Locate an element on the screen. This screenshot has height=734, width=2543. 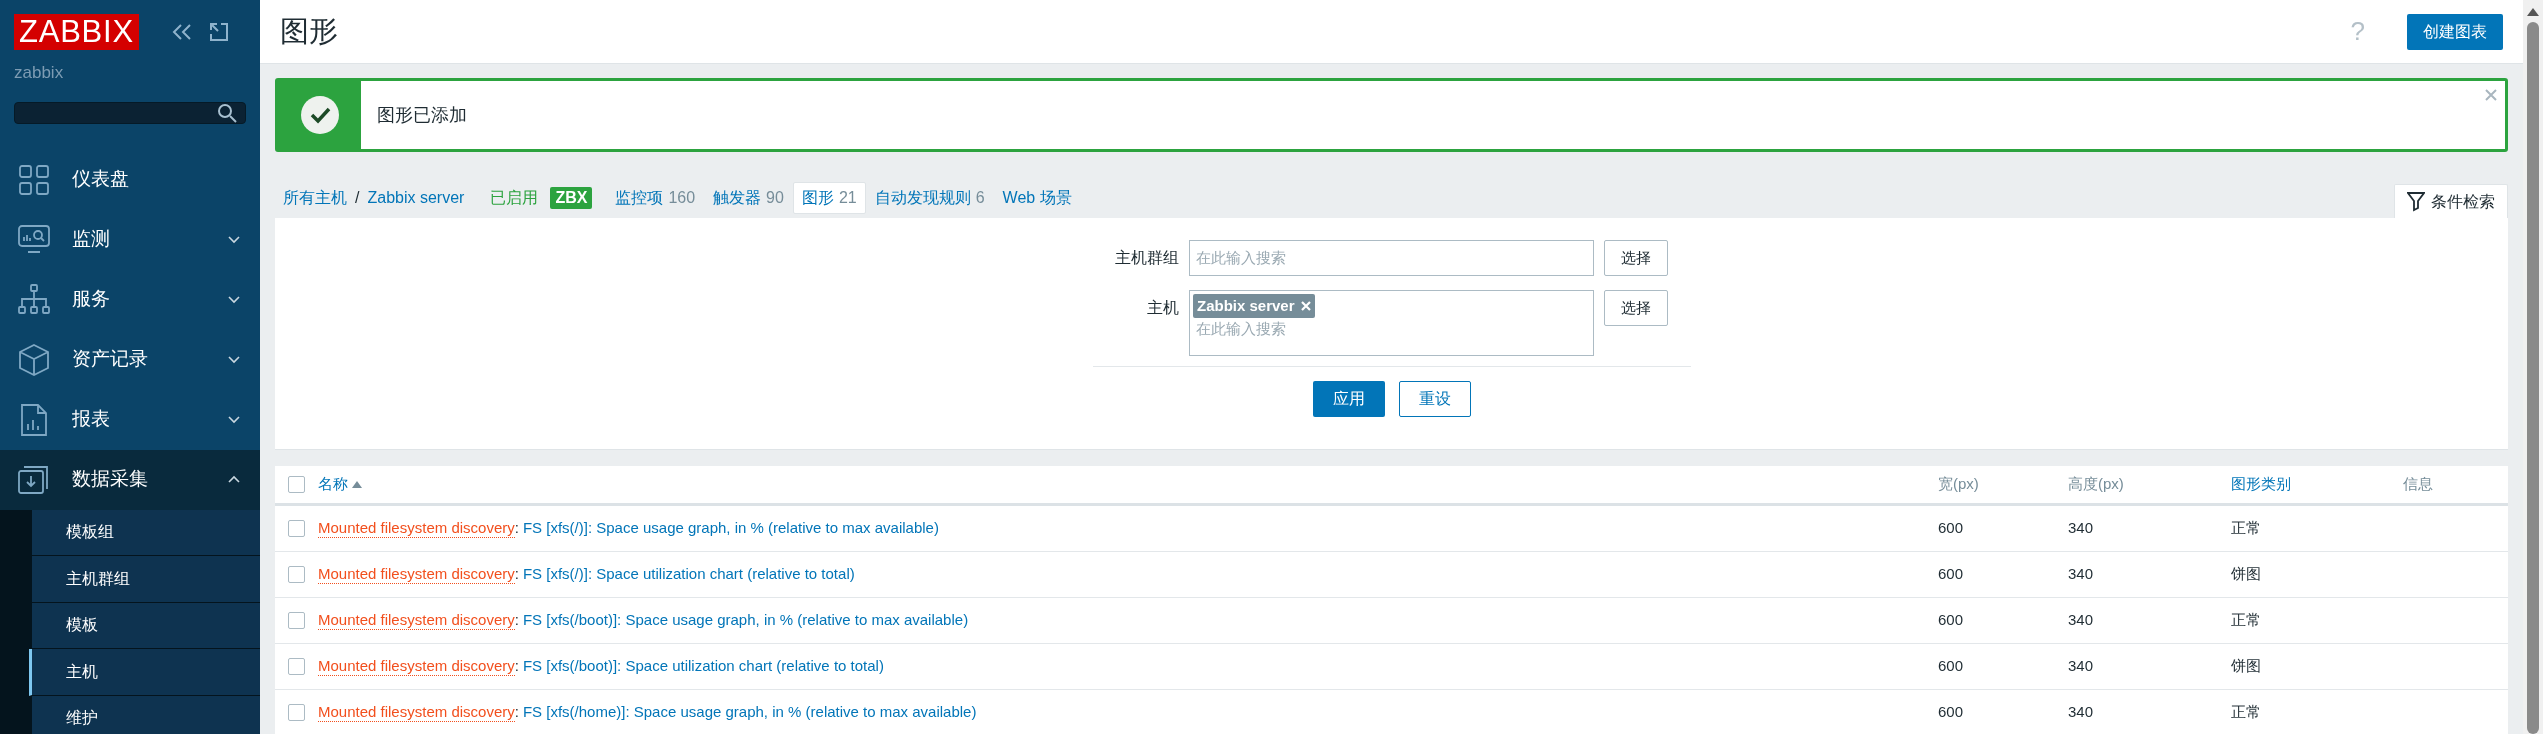
breadcrumb-link: 所有主机 is located at coordinates (315, 198).